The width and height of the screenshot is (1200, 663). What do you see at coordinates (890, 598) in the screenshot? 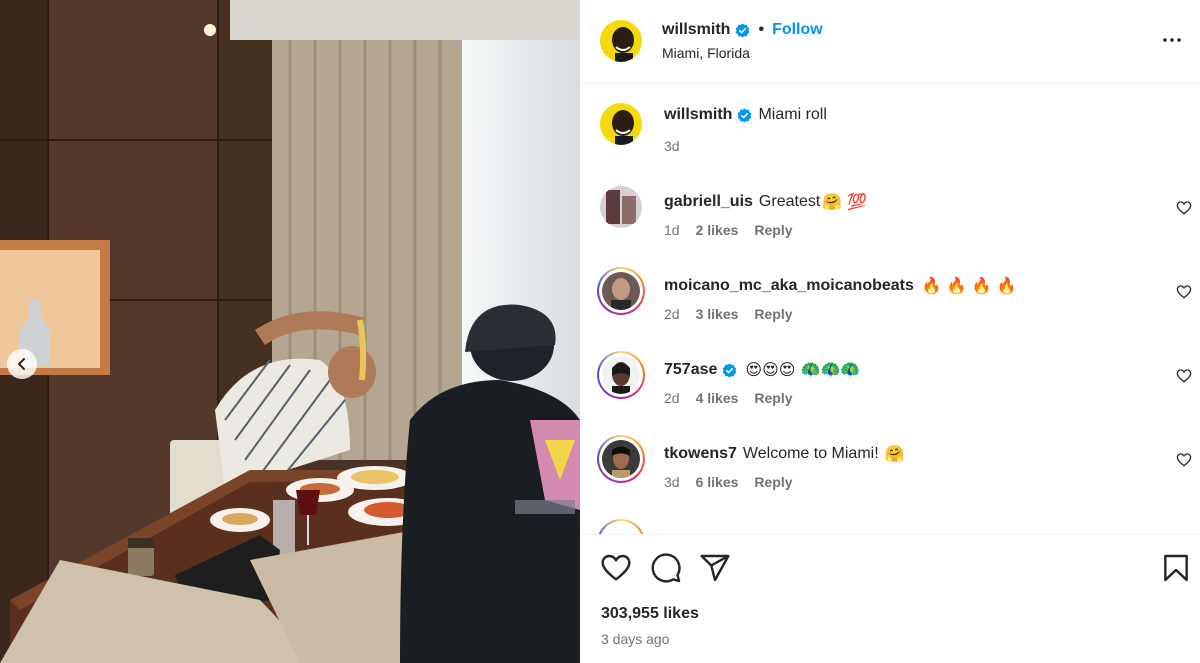
I see `post-actions: 303,955 likes 3 days ago` at bounding box center [890, 598].